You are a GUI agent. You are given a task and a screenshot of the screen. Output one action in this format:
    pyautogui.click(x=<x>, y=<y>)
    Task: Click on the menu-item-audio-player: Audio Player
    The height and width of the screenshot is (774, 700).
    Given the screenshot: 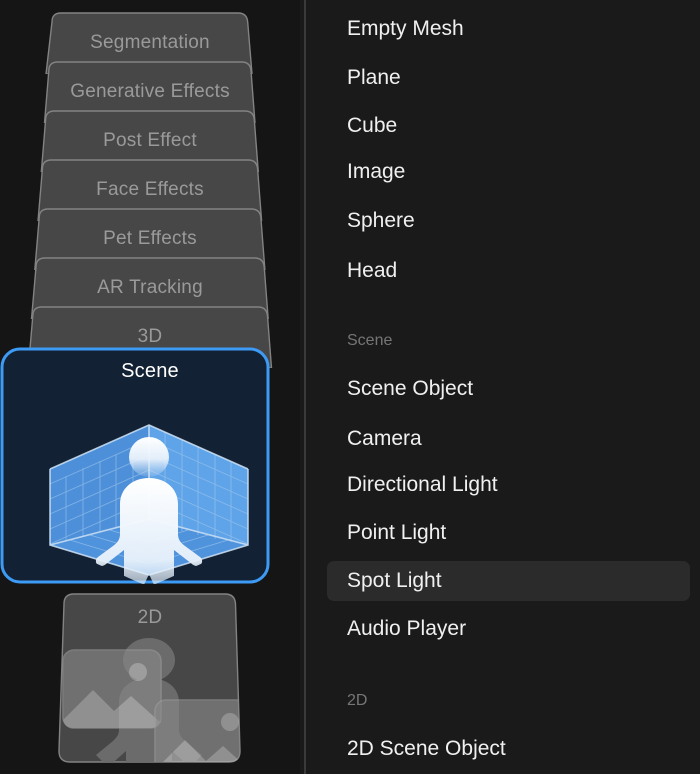 What is the action you would take?
    pyautogui.click(x=508, y=629)
    